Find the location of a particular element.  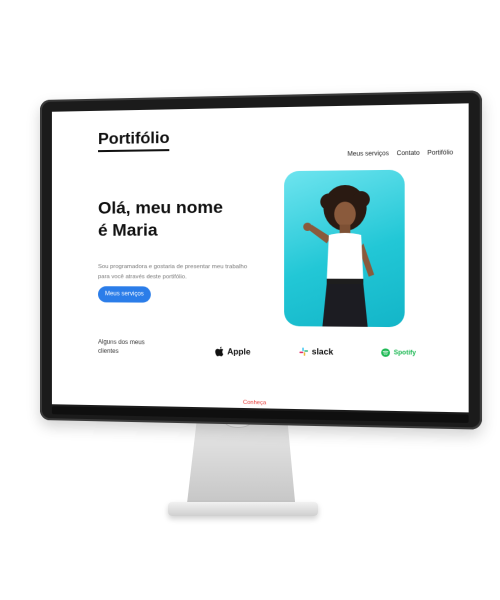

site-logo: Portifólio is located at coordinates (134, 141).